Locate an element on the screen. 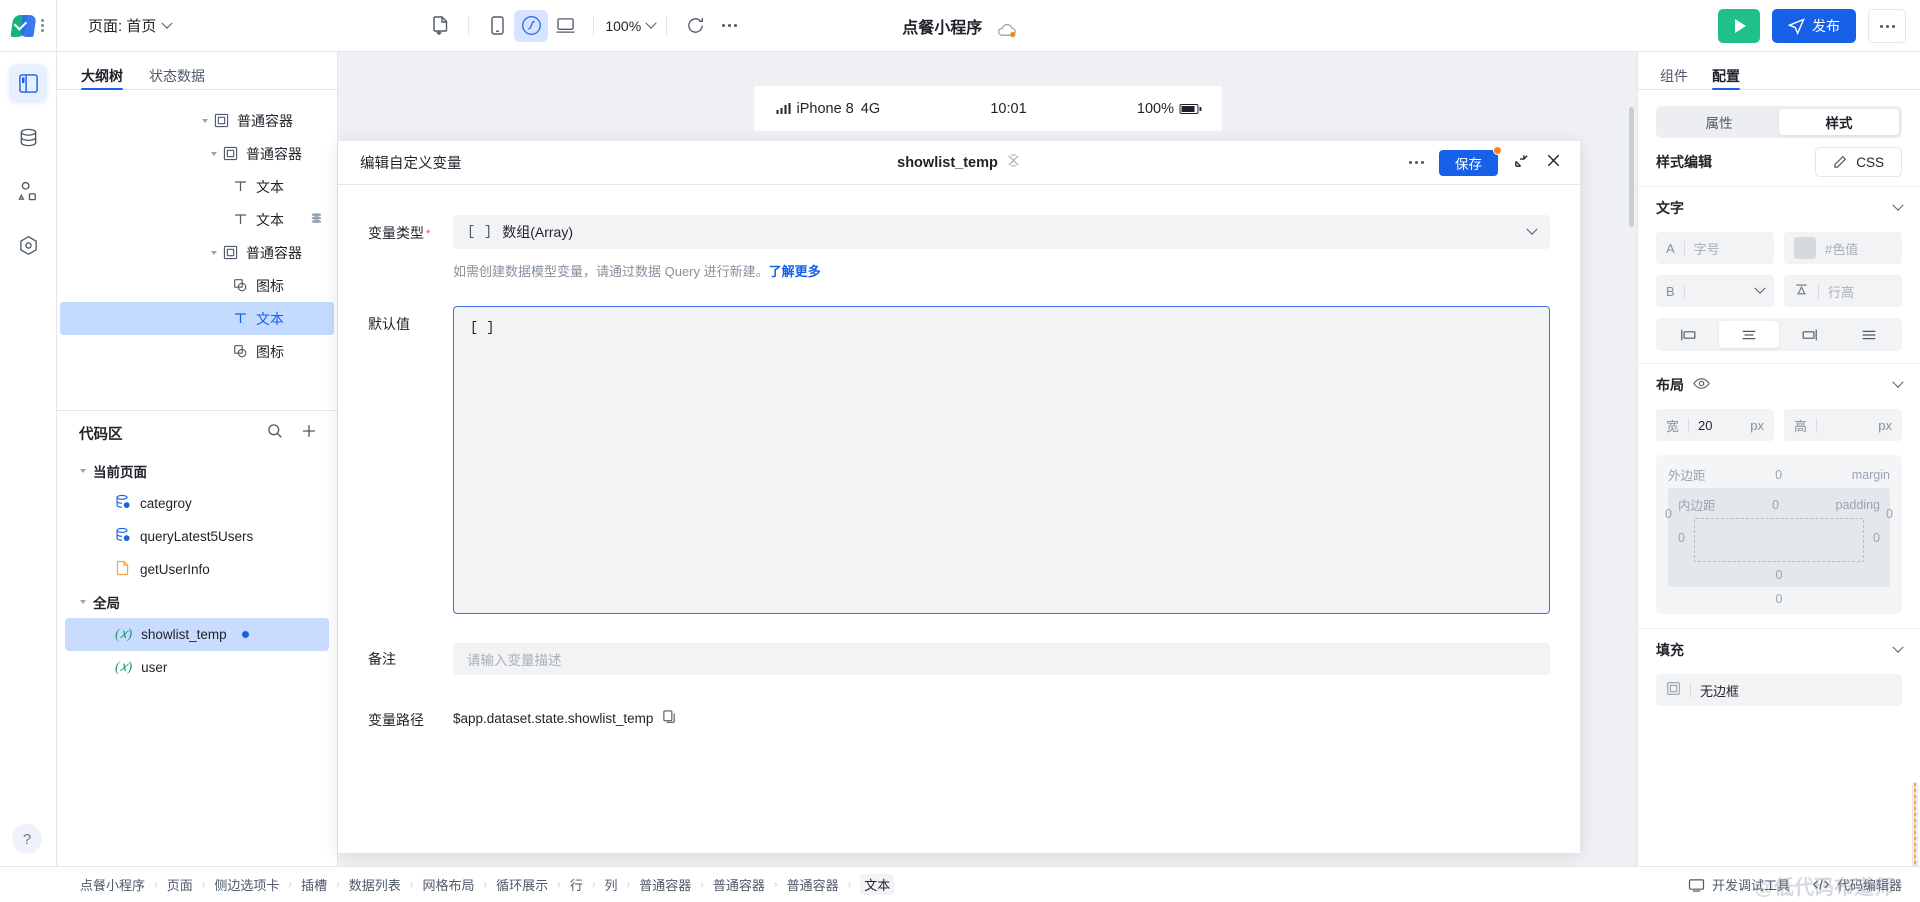 The height and width of the screenshot is (902, 1920). border-style-field: 无边框 is located at coordinates (1779, 690).